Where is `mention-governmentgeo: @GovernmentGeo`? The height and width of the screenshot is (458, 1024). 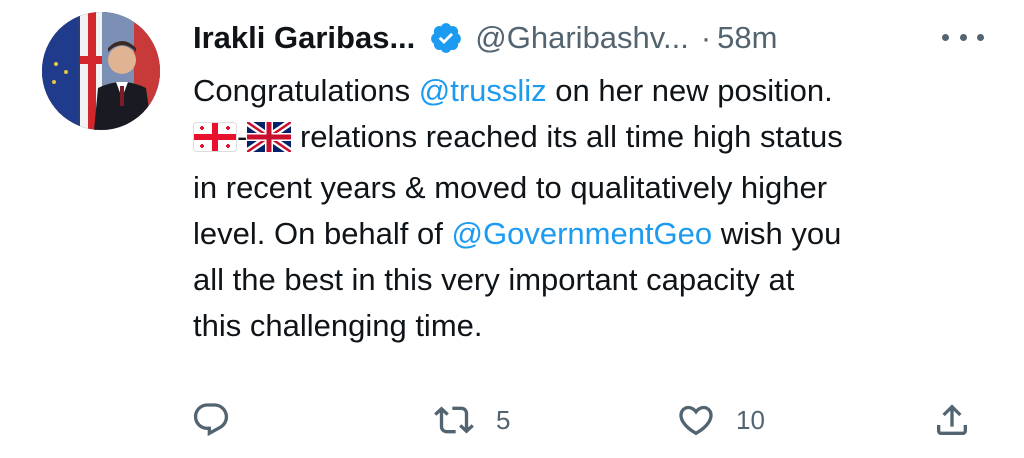
mention-governmentgeo: @GovernmentGeo is located at coordinates (582, 233).